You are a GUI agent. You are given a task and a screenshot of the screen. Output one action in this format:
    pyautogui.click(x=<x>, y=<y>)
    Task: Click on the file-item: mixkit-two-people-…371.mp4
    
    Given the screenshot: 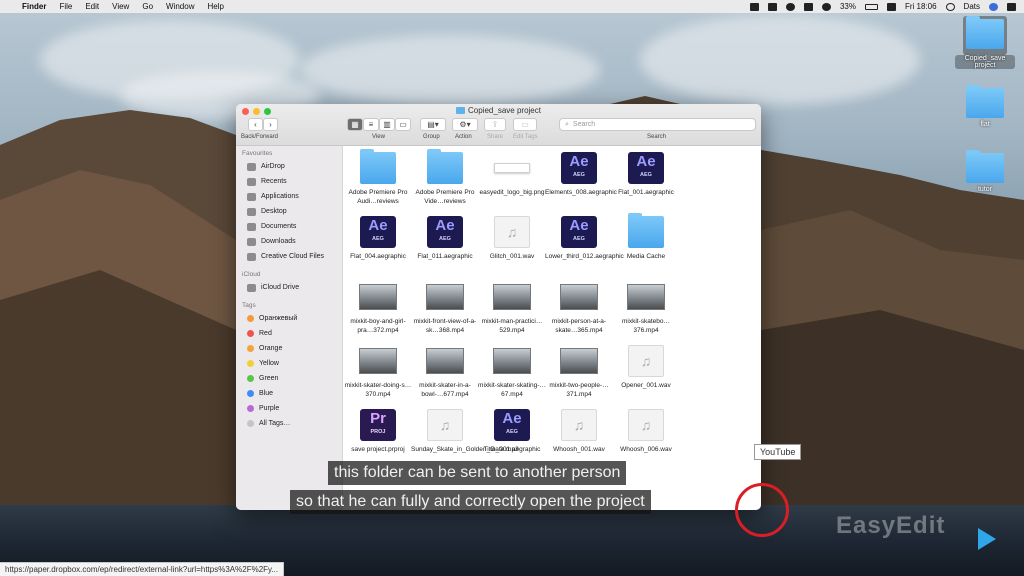 What is the action you would take?
    pyautogui.click(x=579, y=372)
    